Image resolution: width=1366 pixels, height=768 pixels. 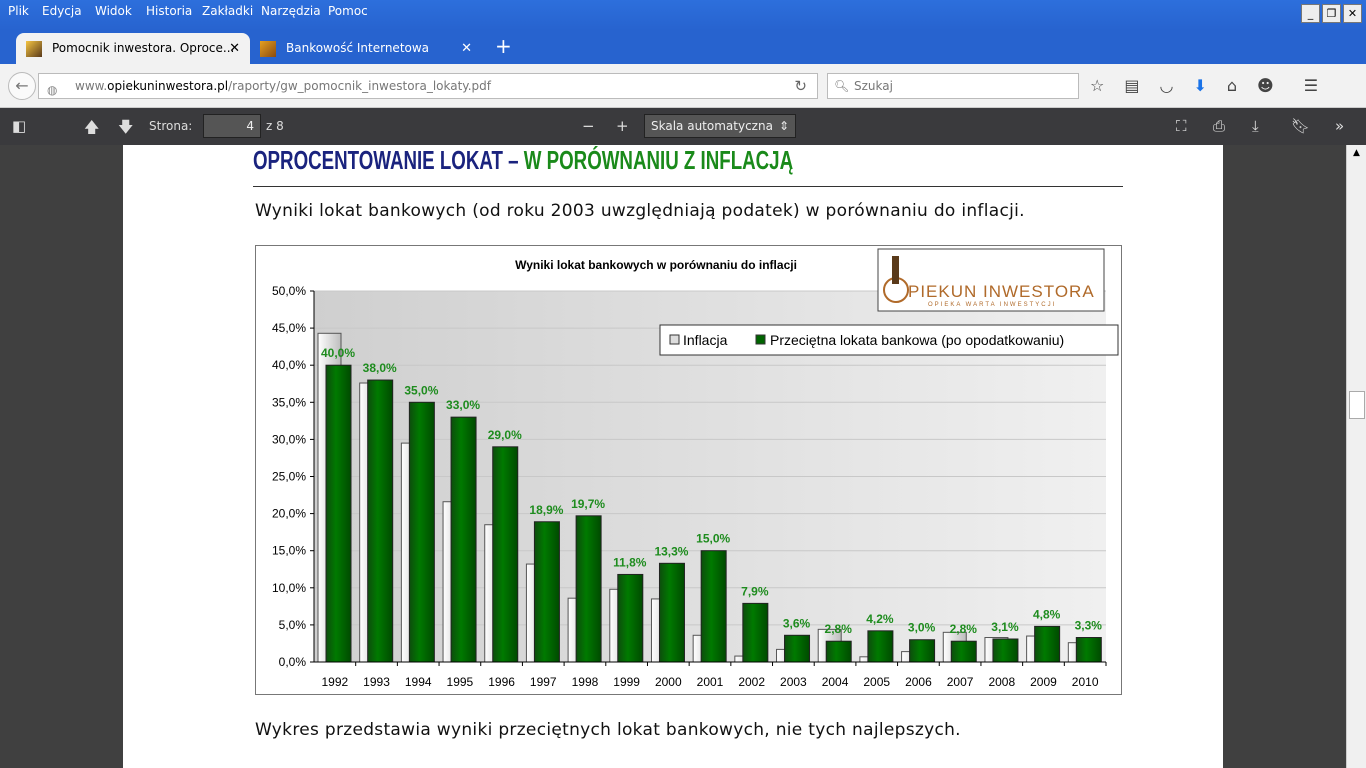 I want to click on x-tick-label: 2000, so click(x=668, y=682).